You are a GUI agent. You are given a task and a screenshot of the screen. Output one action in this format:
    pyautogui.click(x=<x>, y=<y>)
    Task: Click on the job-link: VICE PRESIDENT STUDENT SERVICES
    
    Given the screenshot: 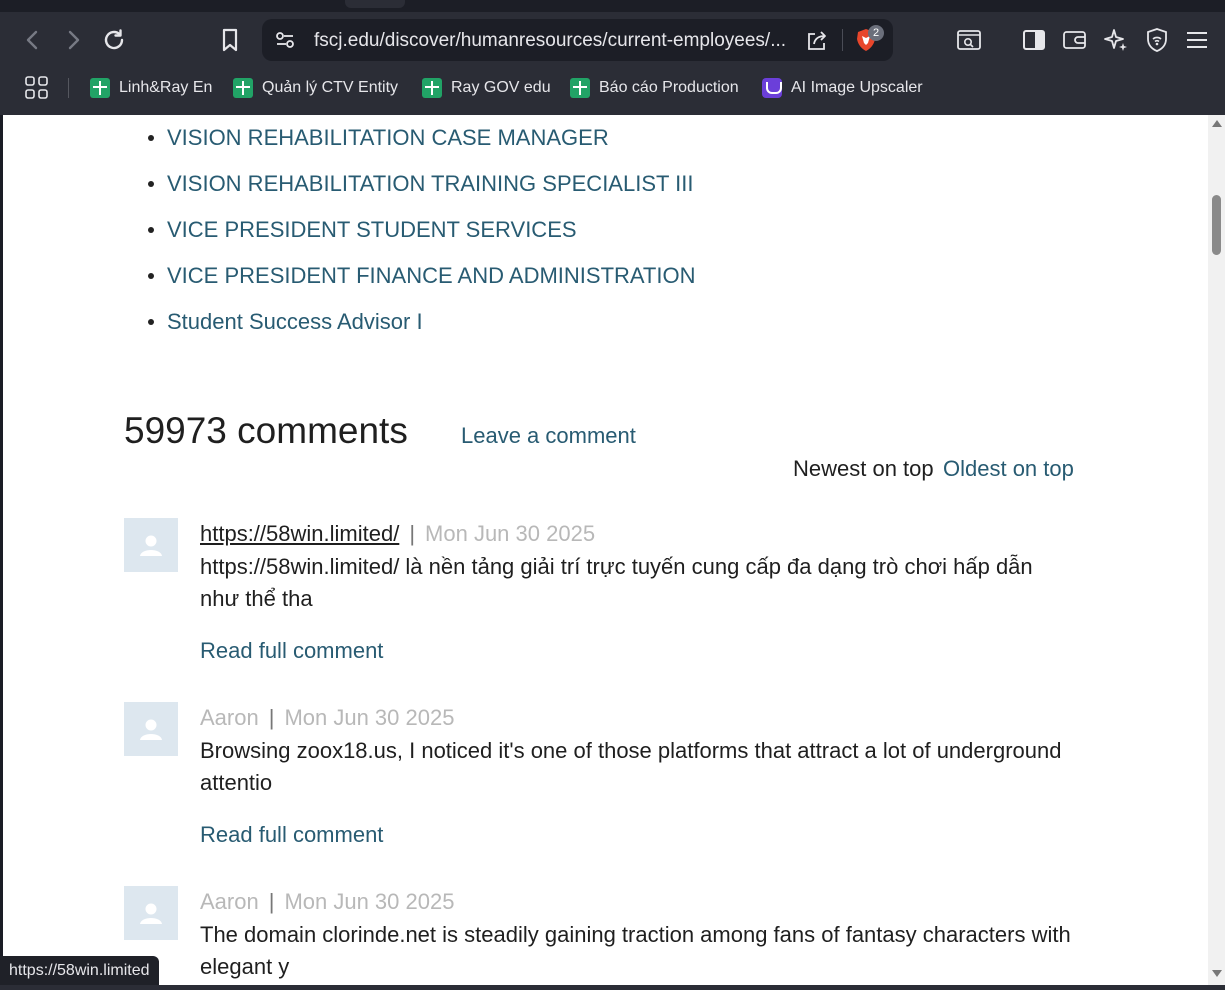 What is the action you would take?
    pyautogui.click(x=362, y=230)
    